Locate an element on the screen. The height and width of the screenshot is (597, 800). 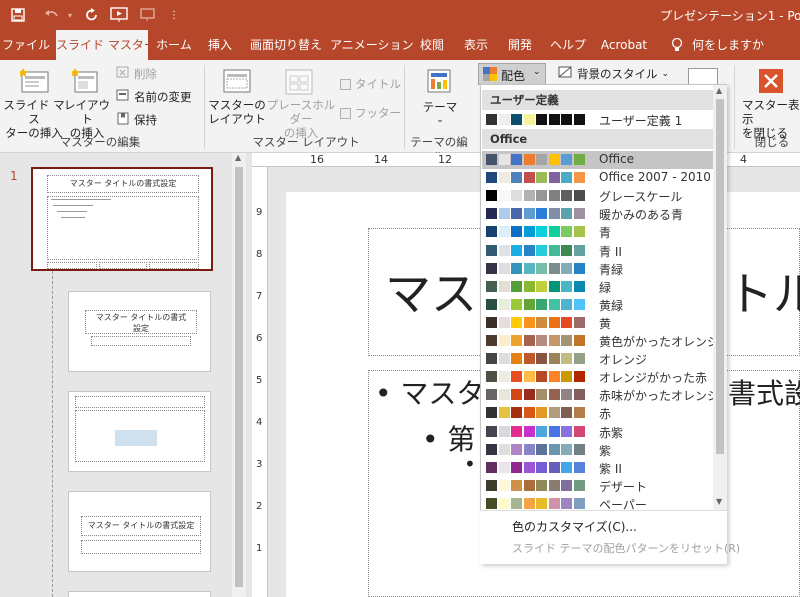
color-scheme-name: オレンジがかった赤 is located at coordinates (653, 378).